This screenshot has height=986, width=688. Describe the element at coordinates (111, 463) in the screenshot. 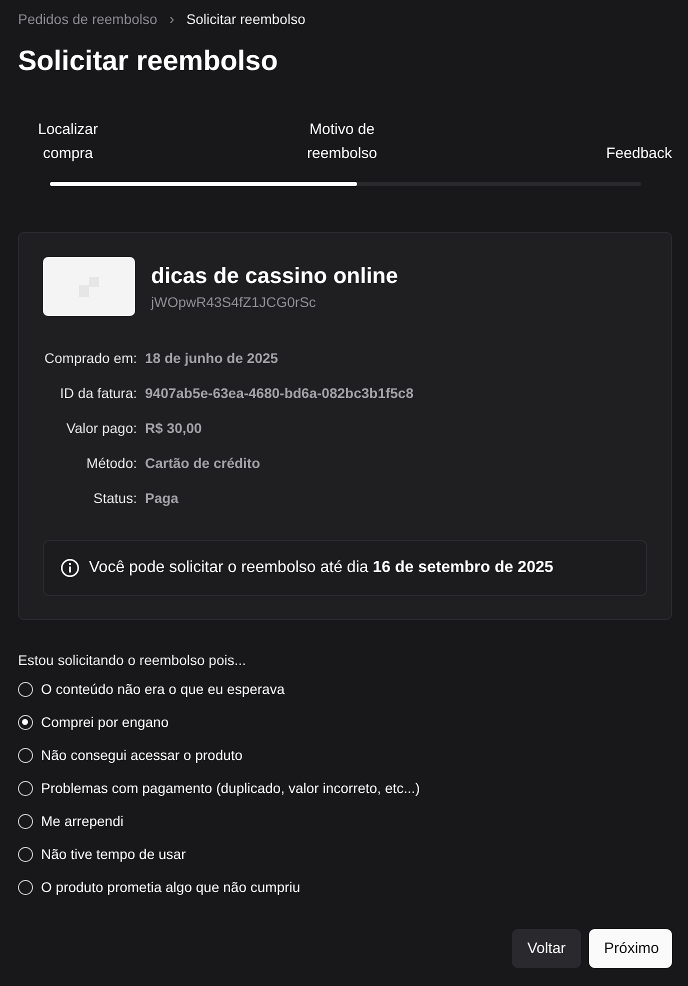

I see `detail-label: Método:` at that location.